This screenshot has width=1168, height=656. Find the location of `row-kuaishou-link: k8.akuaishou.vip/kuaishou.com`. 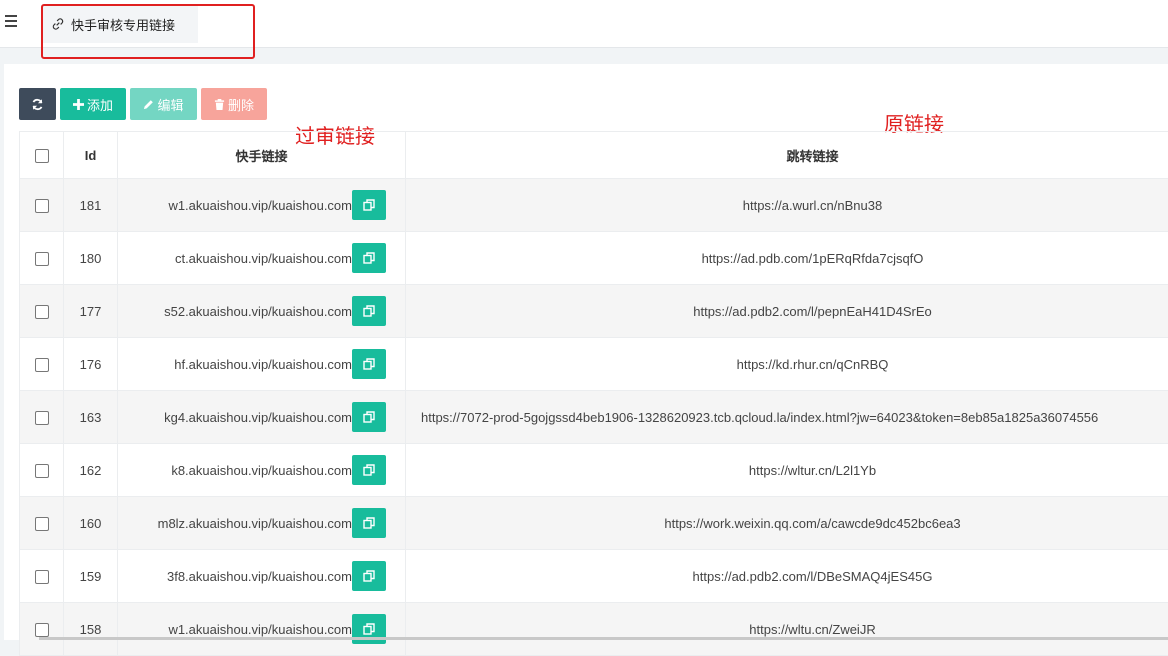

row-kuaishou-link: k8.akuaishou.vip/kuaishou.com is located at coordinates (261, 470).